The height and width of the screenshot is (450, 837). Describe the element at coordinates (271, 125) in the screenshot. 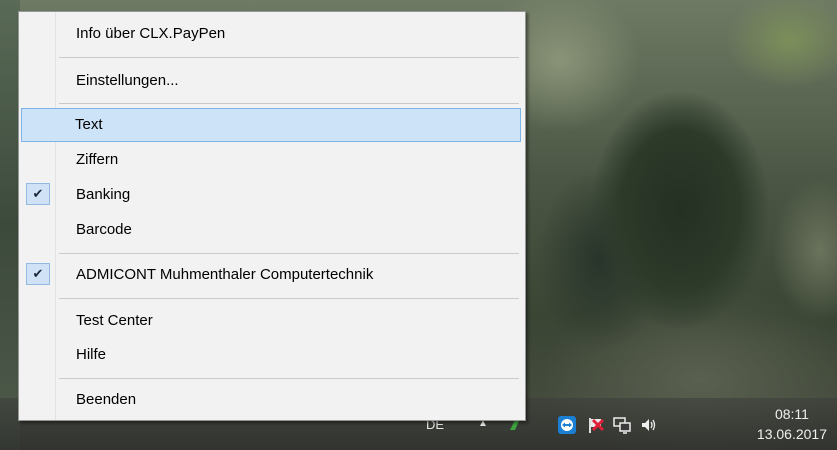

I see `menu-item-text: Text` at that location.